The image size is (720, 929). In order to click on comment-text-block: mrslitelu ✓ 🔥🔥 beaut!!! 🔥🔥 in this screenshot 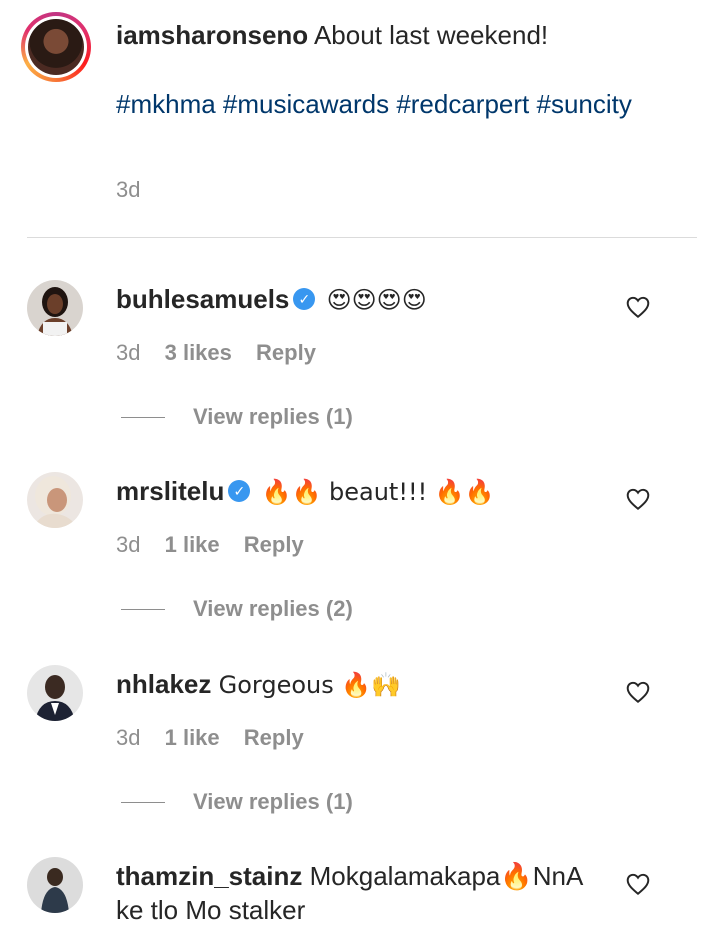, I will do `click(361, 491)`.